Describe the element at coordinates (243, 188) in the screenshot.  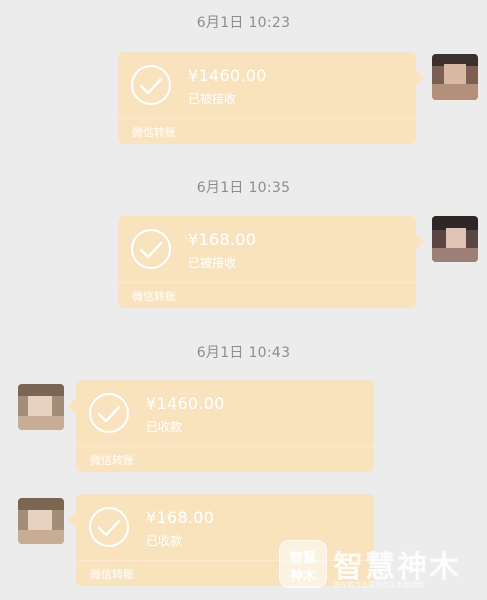
I see `timestamp: 6月1日 10:35` at that location.